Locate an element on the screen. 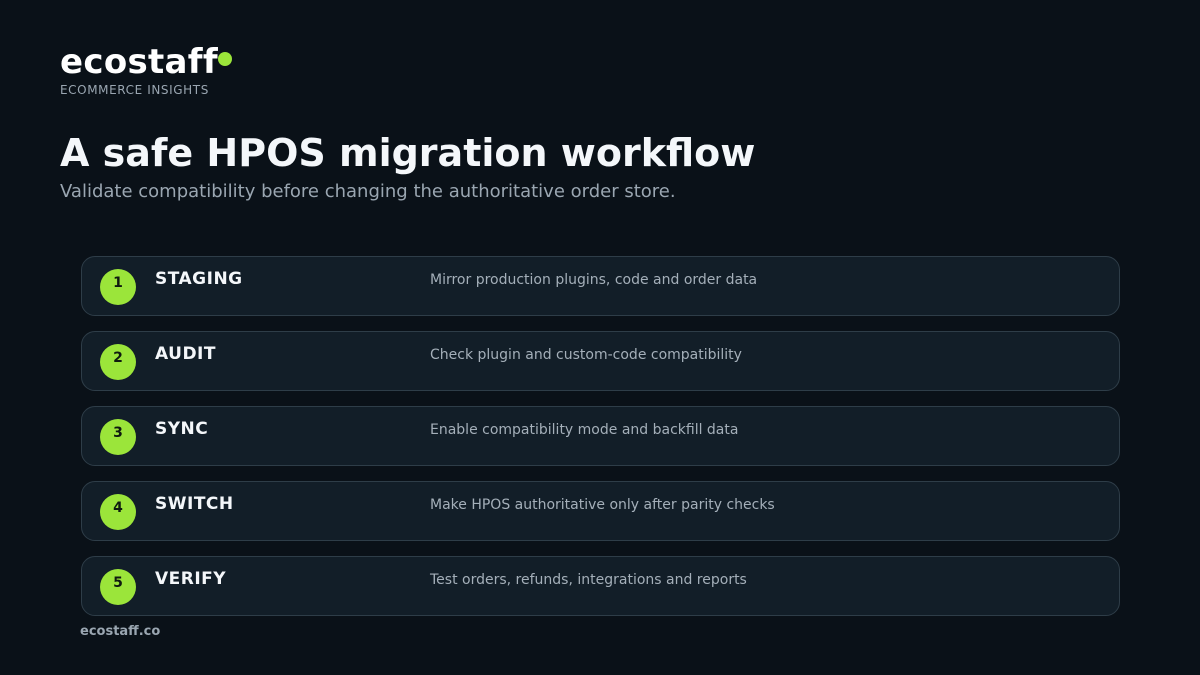 This screenshot has height=675, width=1200. brand-tagline: ECOMMERCE INSIGHTS is located at coordinates (134, 90).